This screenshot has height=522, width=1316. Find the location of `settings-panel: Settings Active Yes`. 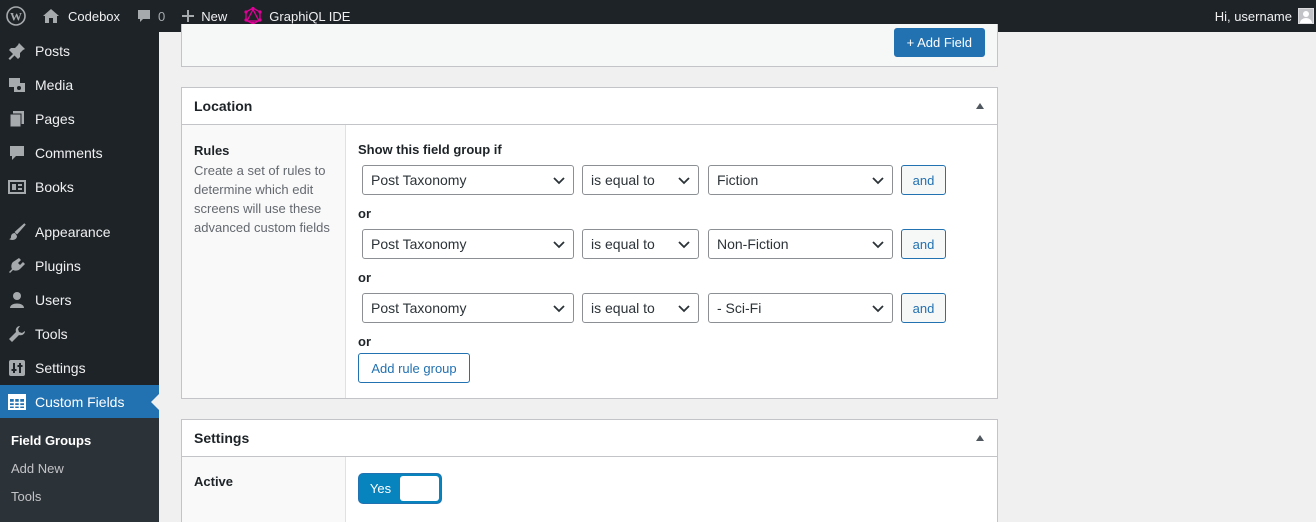

settings-panel: Settings Active Yes is located at coordinates (589, 470).